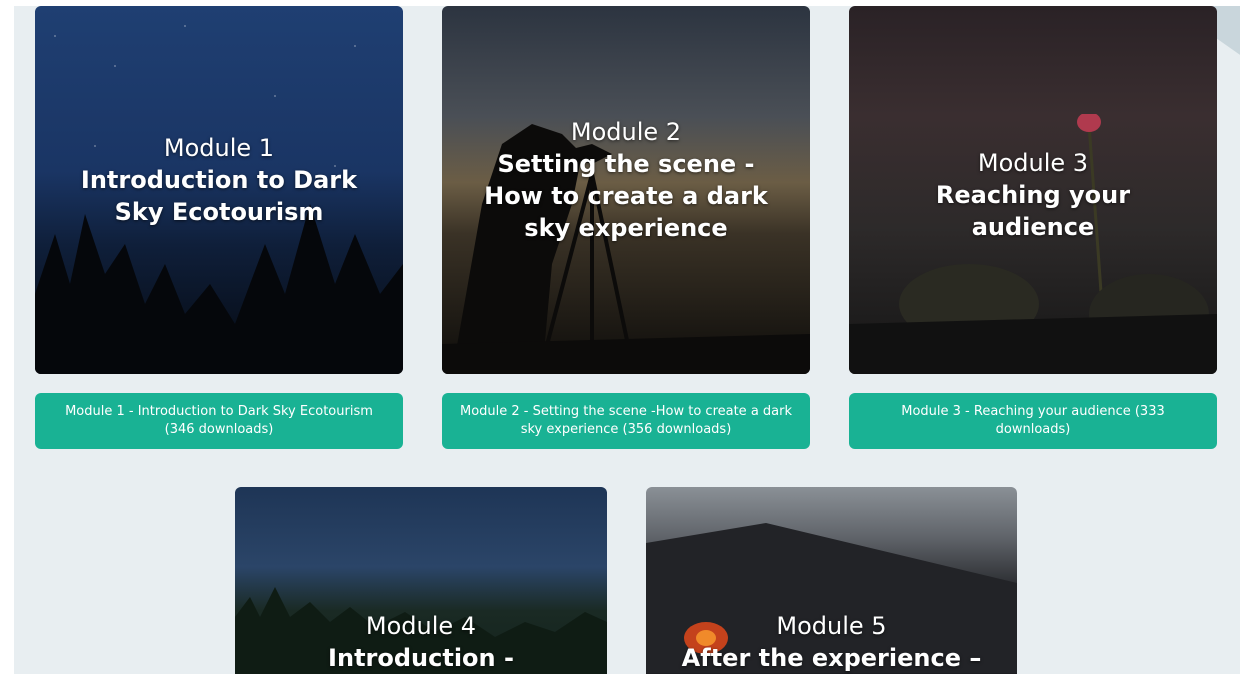  I want to click on module-4-card: Module 4 Introduction - Designing, so click(421, 580).